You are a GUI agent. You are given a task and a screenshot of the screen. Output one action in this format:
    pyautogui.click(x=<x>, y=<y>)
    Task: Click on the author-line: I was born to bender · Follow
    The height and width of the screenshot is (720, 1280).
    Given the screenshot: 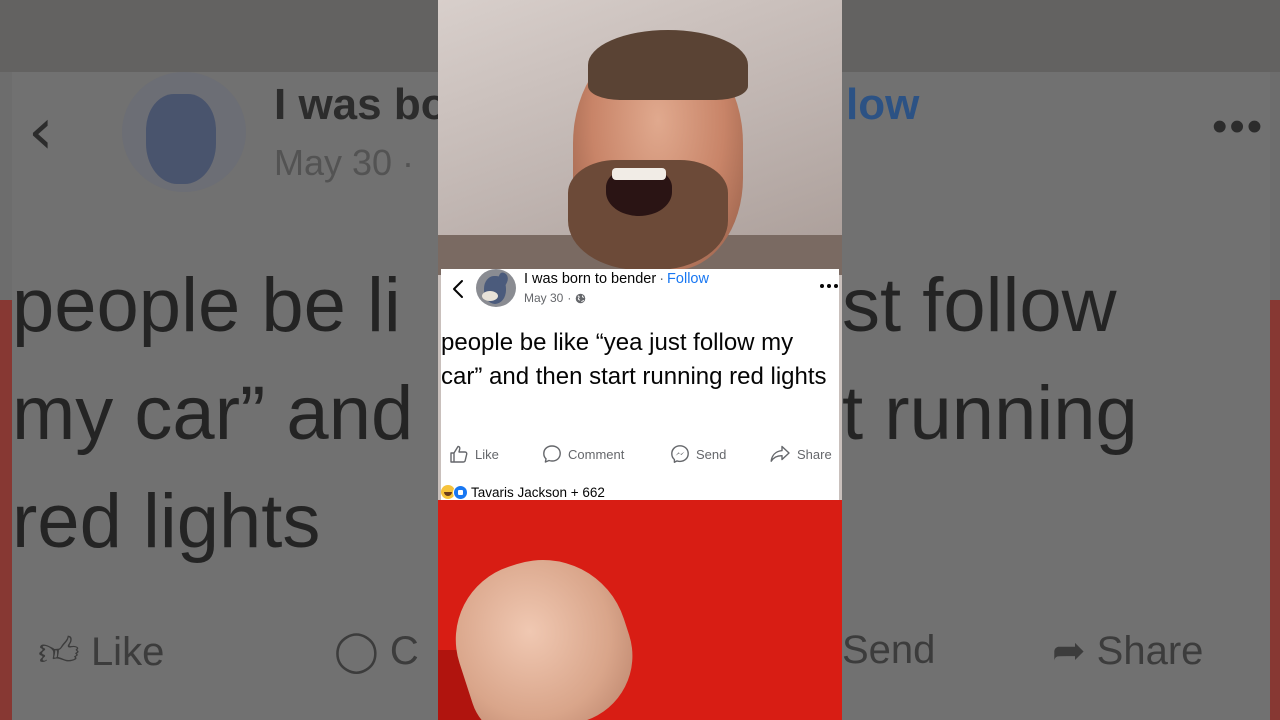 What is the action you would take?
    pyautogui.click(x=616, y=279)
    